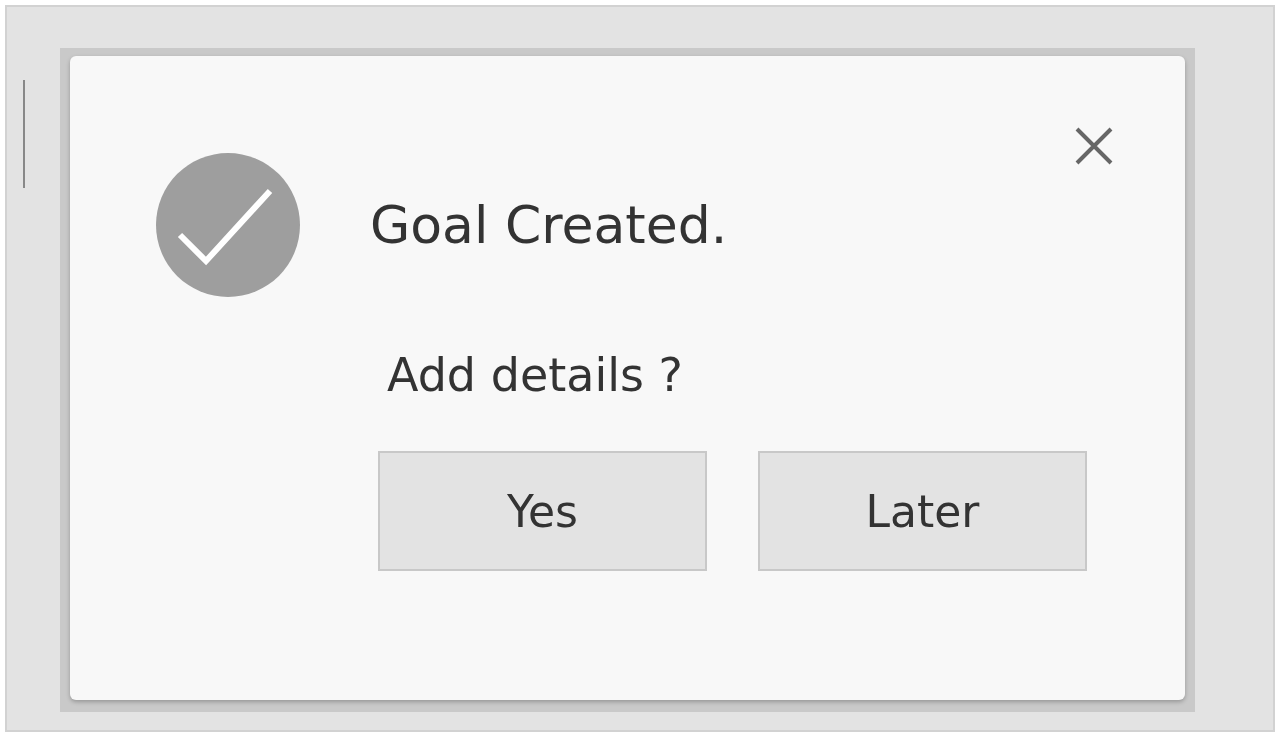  Describe the element at coordinates (228, 225) in the screenshot. I see `check-circle-icon` at that location.